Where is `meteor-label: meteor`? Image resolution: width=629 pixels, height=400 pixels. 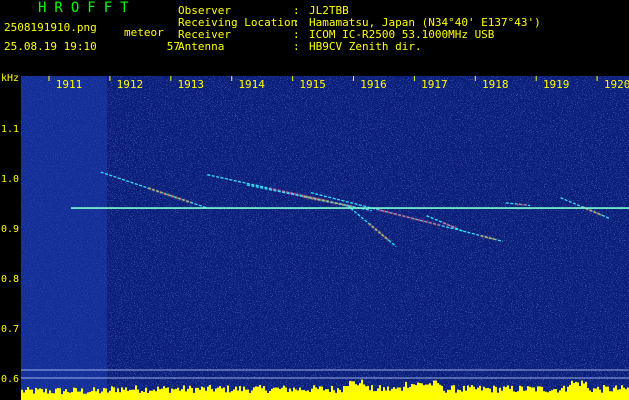
meteor-label: meteor is located at coordinates (144, 32).